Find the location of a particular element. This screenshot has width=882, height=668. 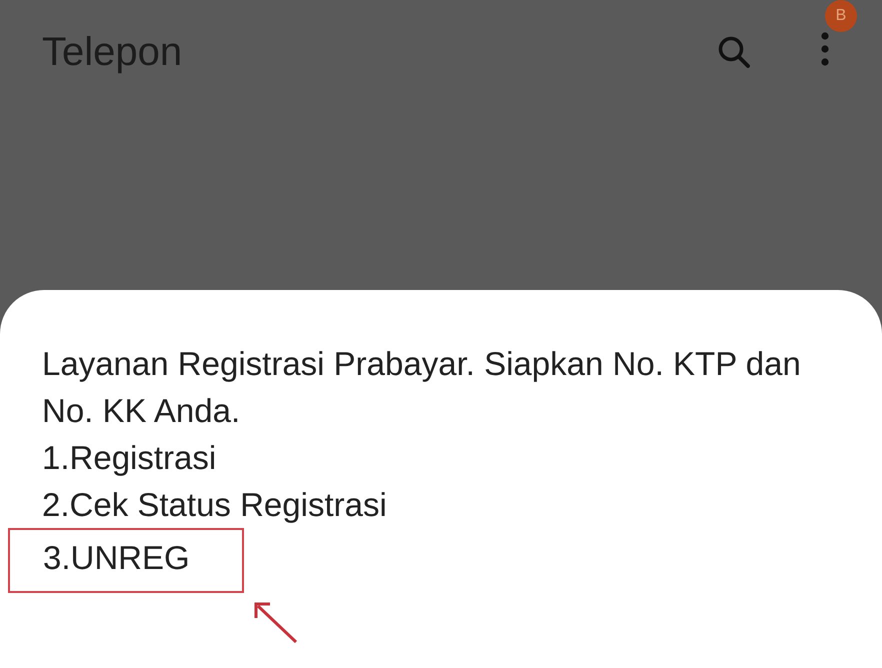

app-title: Telepon is located at coordinates (113, 52).